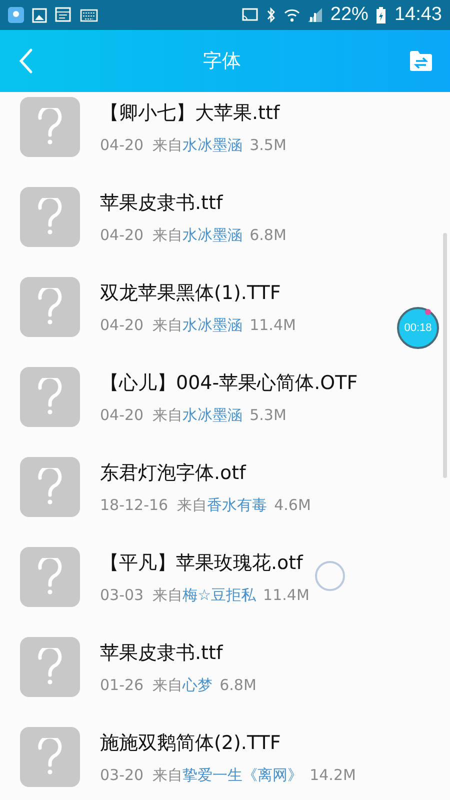 This screenshot has width=450, height=800. What do you see at coordinates (16, 15) in the screenshot?
I see `app-notification-icon` at bounding box center [16, 15].